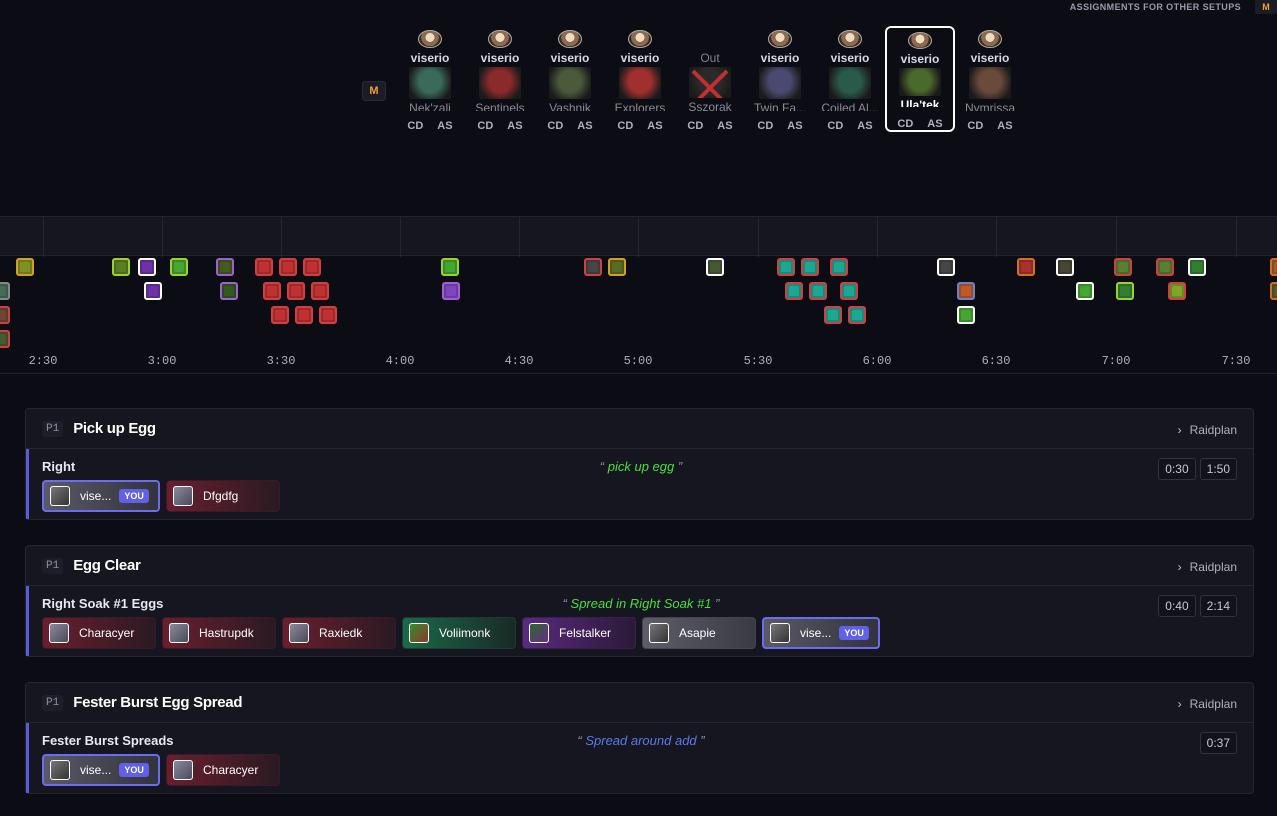 This screenshot has width=1277, height=816. Describe the element at coordinates (699, 633) in the screenshot. I see `player-chip: Asapie` at that location.